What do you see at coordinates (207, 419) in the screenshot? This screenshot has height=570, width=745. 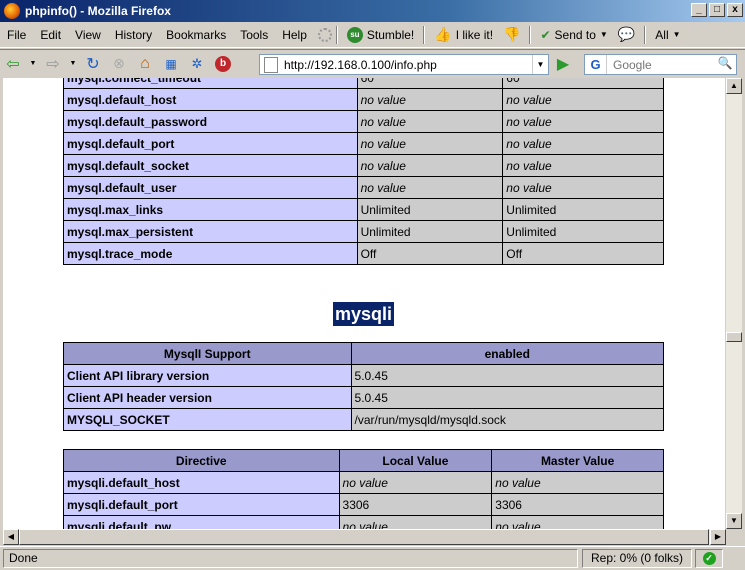 I see `support-key: MYSQLI_SOCKET` at bounding box center [207, 419].